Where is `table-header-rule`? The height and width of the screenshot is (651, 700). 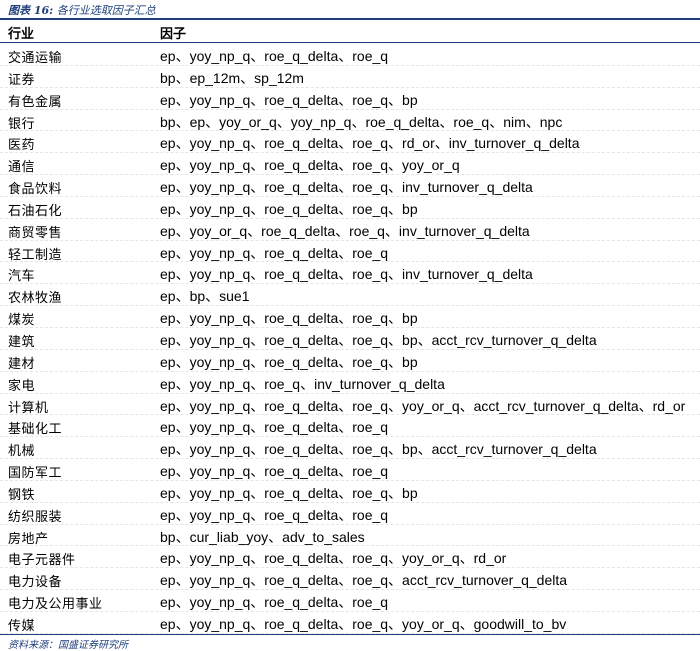
table-header-rule is located at coordinates (350, 42).